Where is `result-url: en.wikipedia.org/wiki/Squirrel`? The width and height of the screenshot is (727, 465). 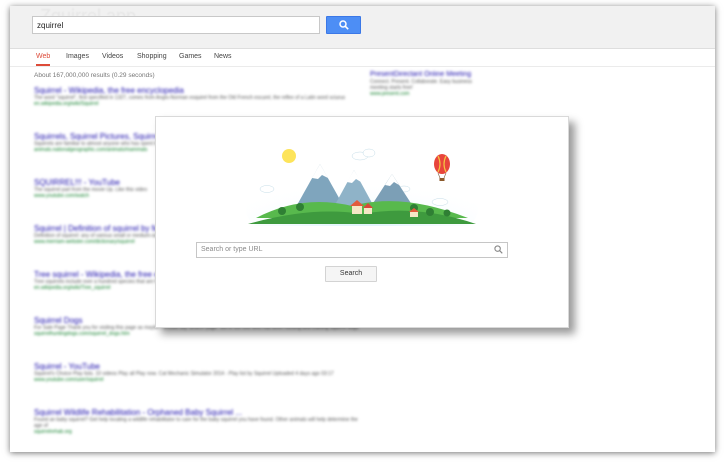
result-url: en.wikipedia.org/wiki/Squirrel is located at coordinates (66, 104).